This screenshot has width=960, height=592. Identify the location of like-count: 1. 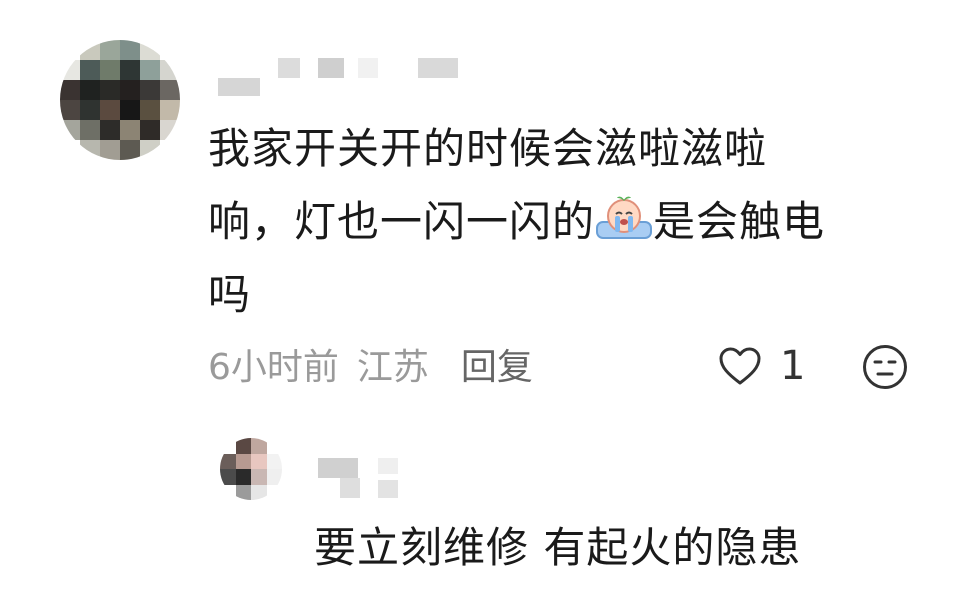
(793, 366).